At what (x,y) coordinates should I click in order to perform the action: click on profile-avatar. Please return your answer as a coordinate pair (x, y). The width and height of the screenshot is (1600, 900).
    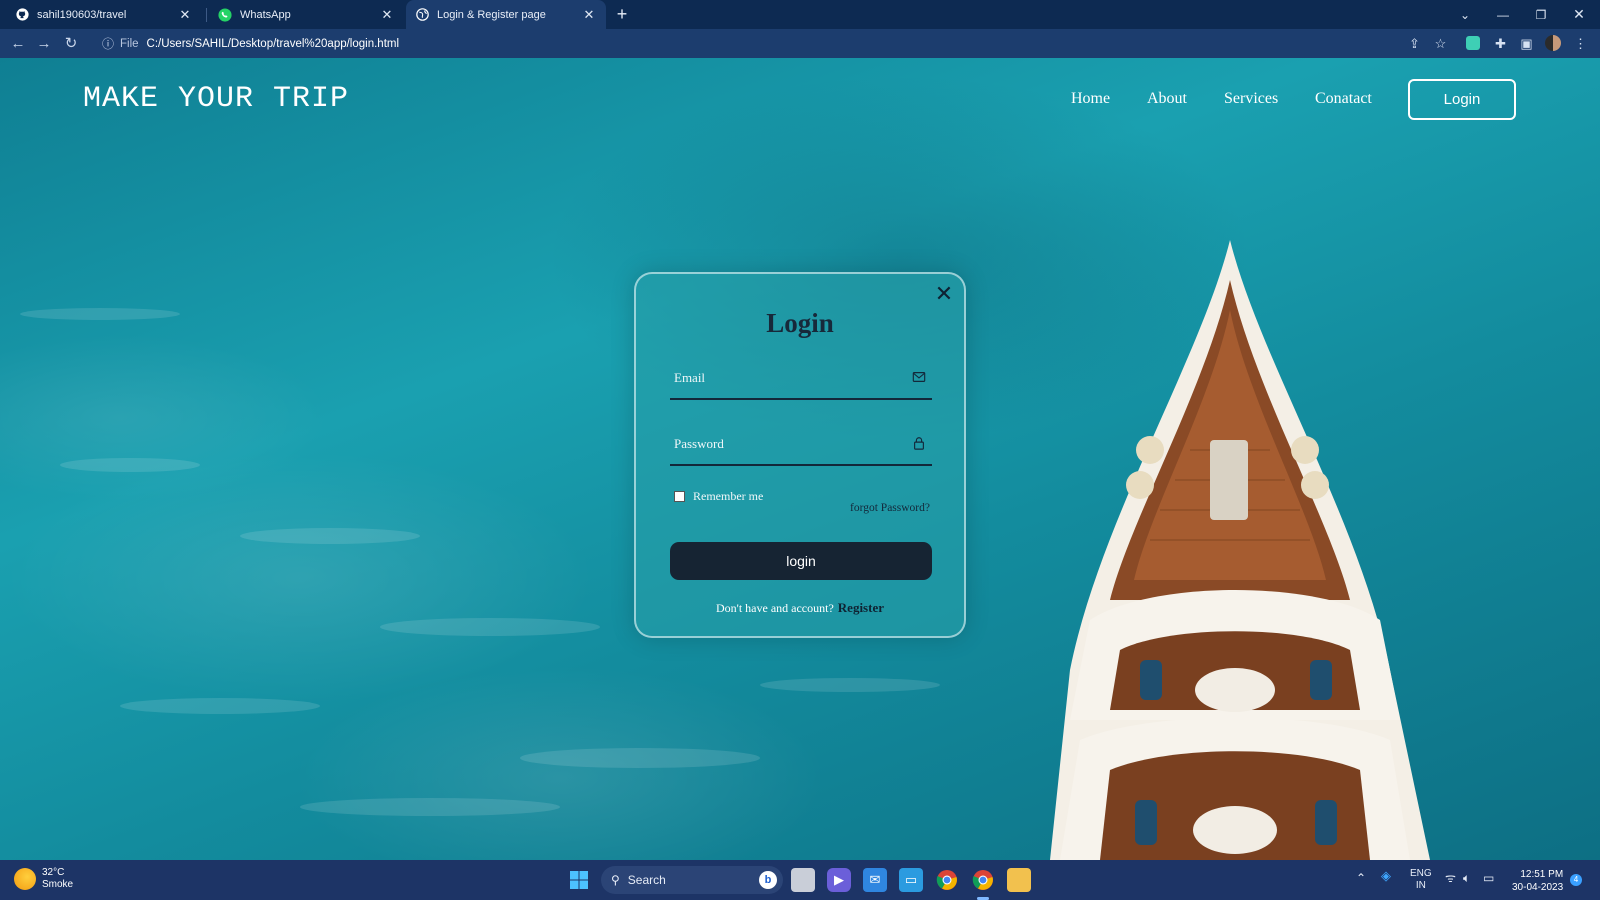
    Looking at the image, I should click on (1553, 43).